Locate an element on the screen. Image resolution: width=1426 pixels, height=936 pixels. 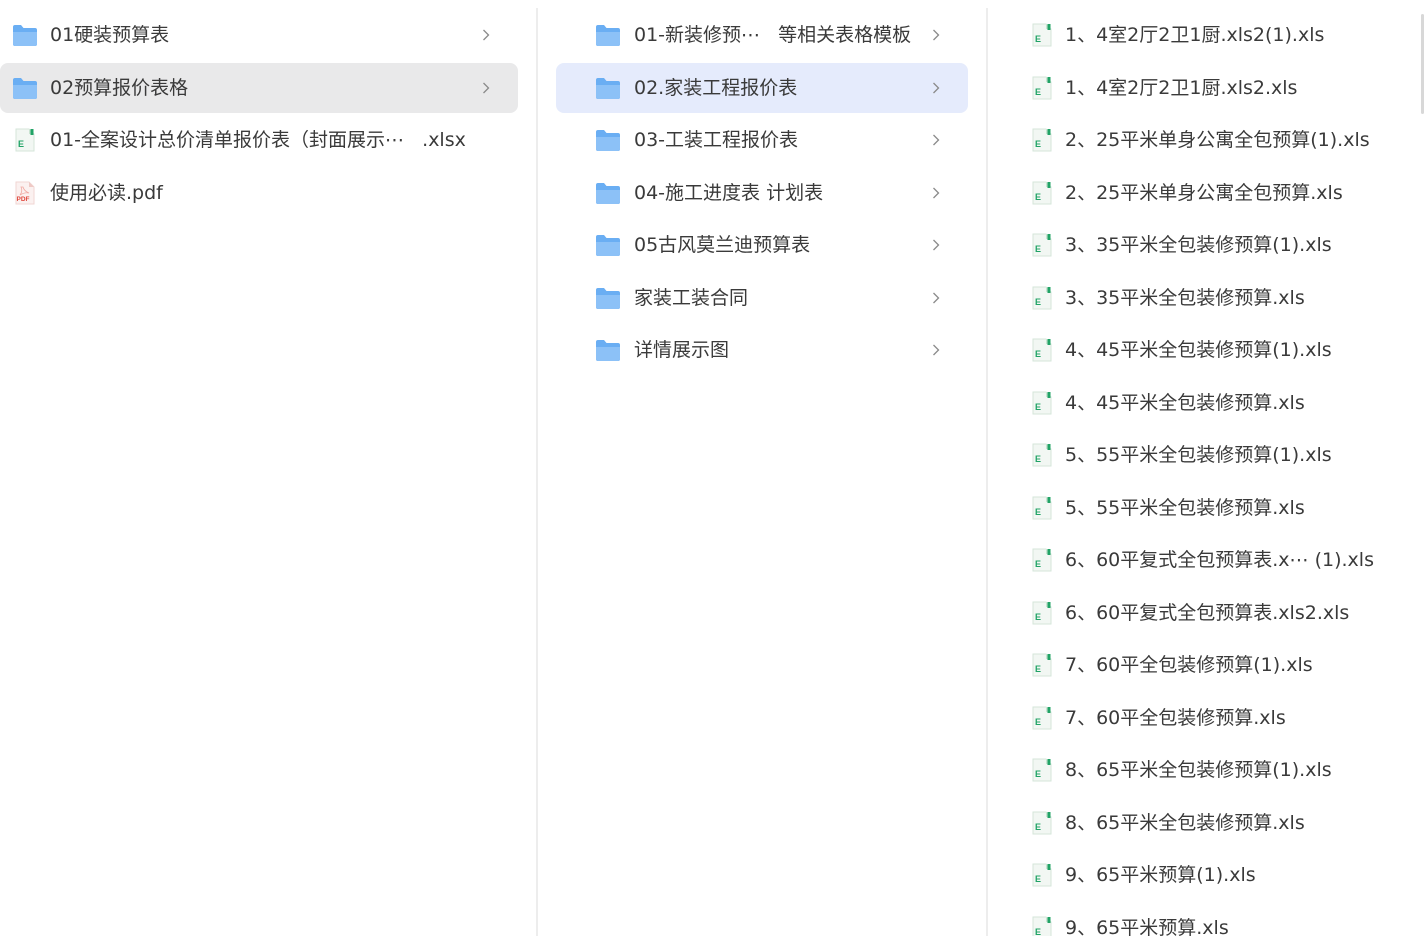
folder-row: 01-新装修预⋯ 等相关表格模板 is located at coordinates (762, 35).